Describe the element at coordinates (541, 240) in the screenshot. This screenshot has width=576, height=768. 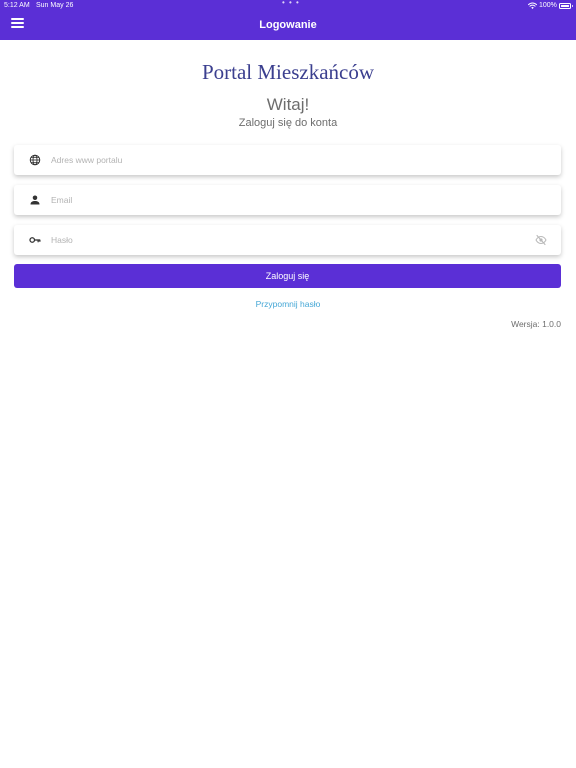
I see `eye-off-icon` at that location.